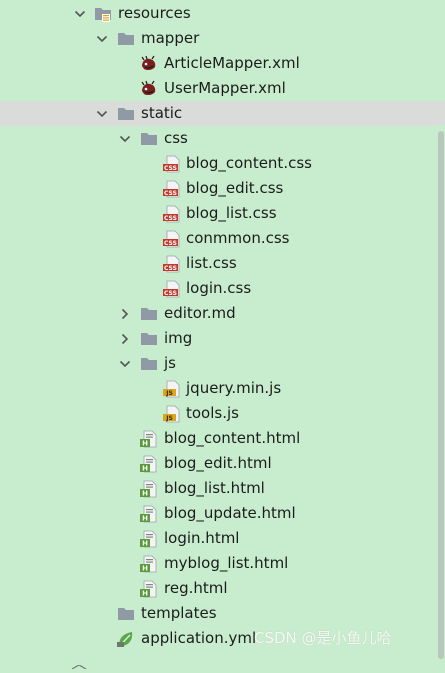 The height and width of the screenshot is (673, 445). I want to click on tree-row-css: css, so click(222, 138).